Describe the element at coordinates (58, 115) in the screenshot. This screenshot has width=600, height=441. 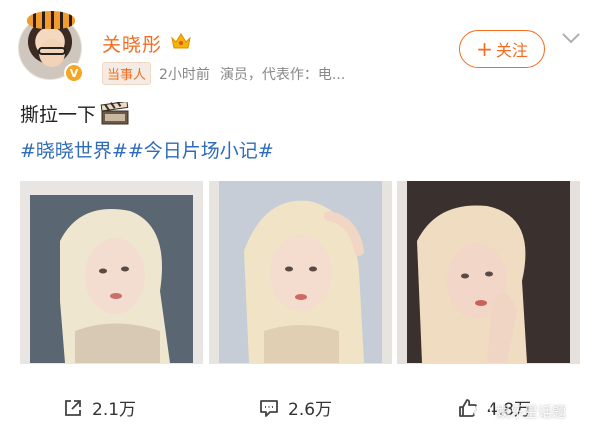
I see `post-body: 撕拉一下` at that location.